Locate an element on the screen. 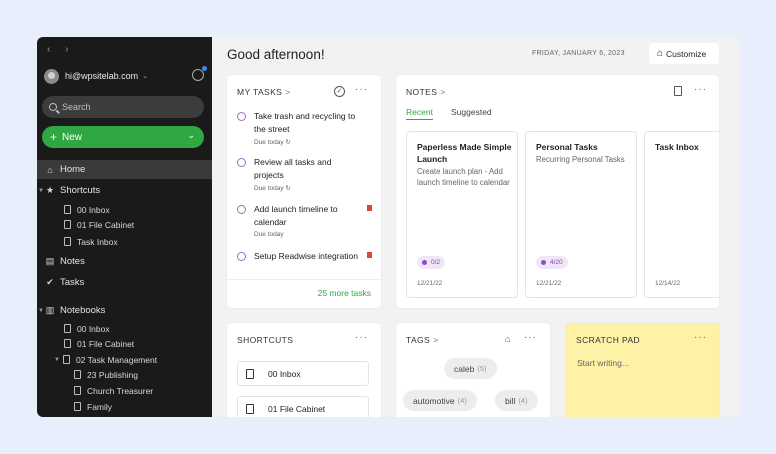 The image size is (776, 454). flag-icon is located at coordinates (369, 208).